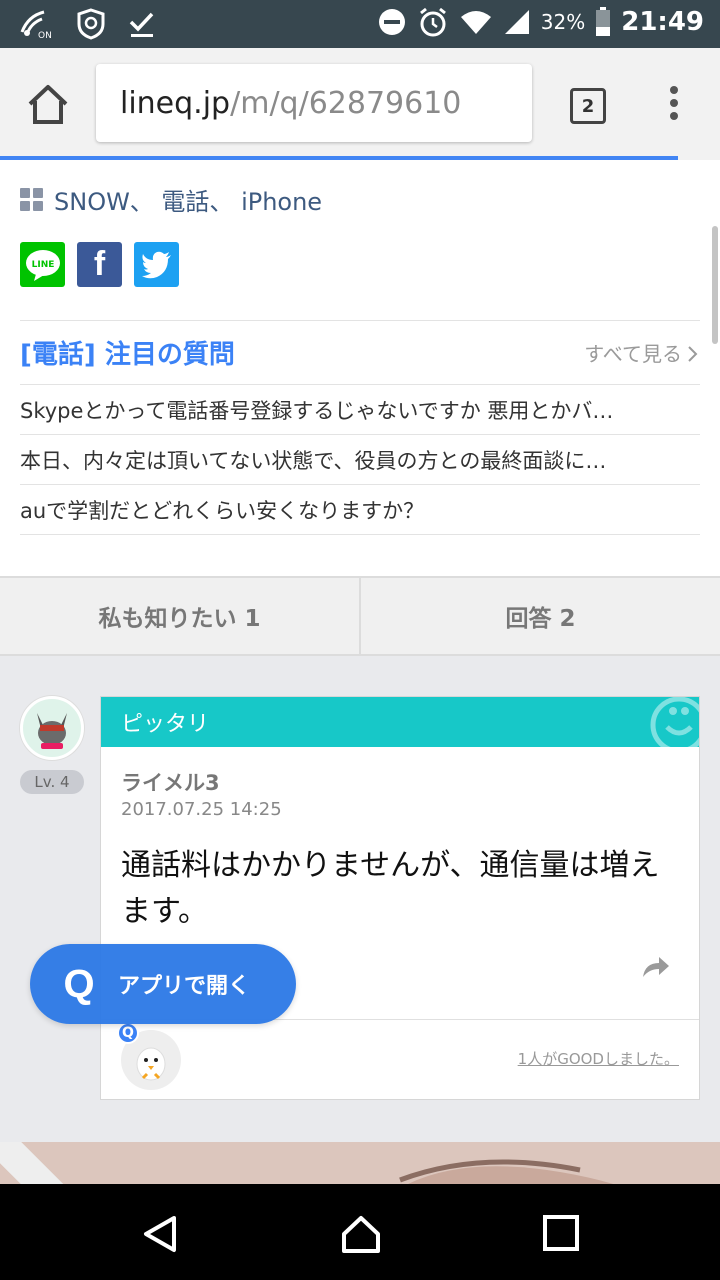  Describe the element at coordinates (561, 1233) in the screenshot. I see `recents-icon` at that location.